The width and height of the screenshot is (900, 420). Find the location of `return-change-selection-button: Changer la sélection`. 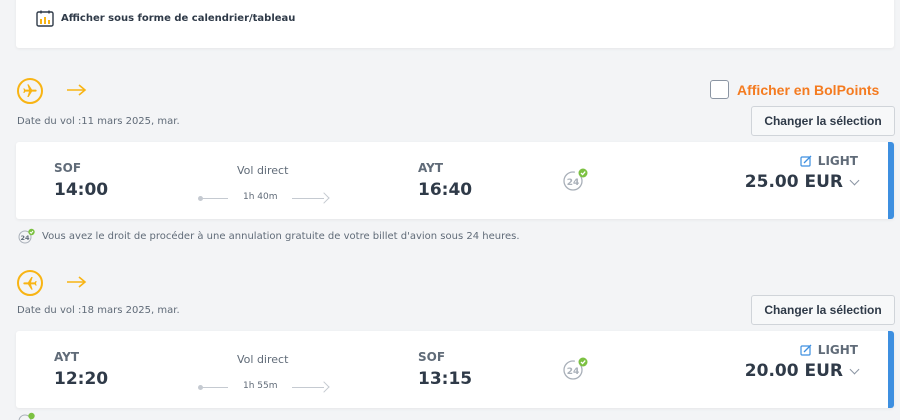

return-change-selection-button: Changer la sélection is located at coordinates (823, 310).